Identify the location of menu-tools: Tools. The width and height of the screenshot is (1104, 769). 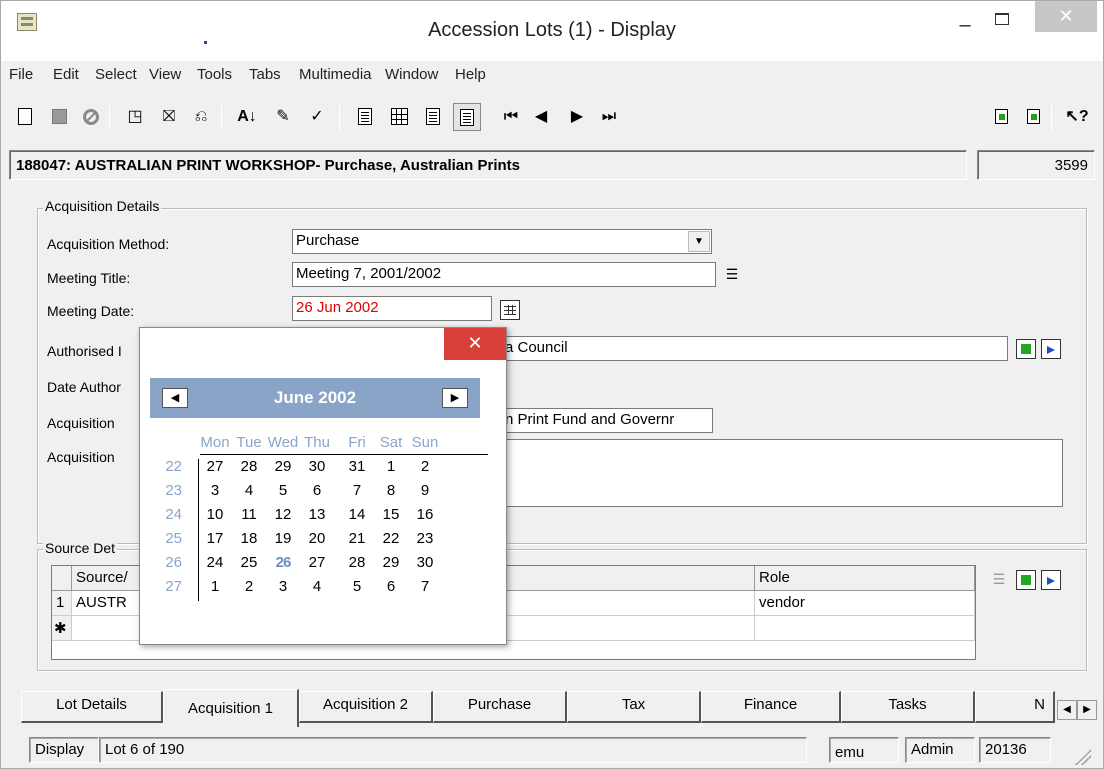
(214, 74).